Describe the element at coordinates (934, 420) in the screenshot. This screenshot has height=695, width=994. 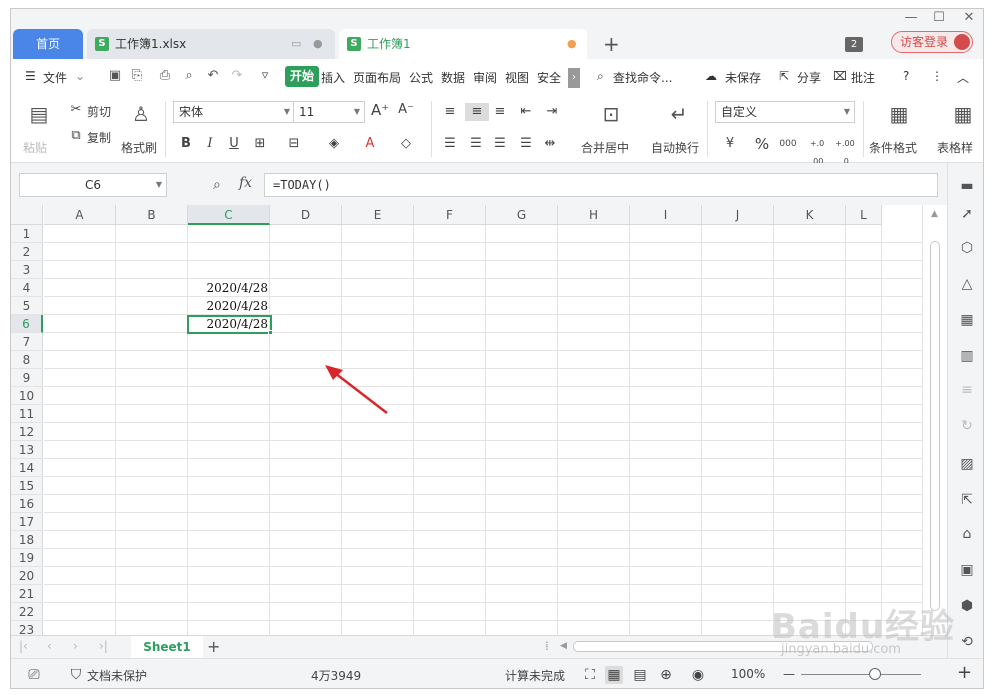
I see `vertical-scrollbar: ▲` at that location.